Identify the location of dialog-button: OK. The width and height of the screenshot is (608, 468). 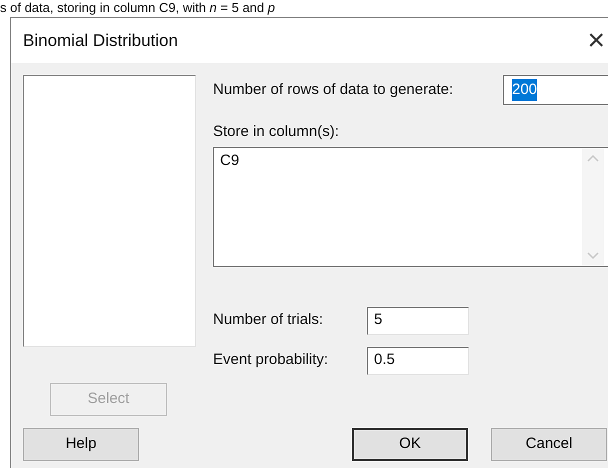
(410, 444).